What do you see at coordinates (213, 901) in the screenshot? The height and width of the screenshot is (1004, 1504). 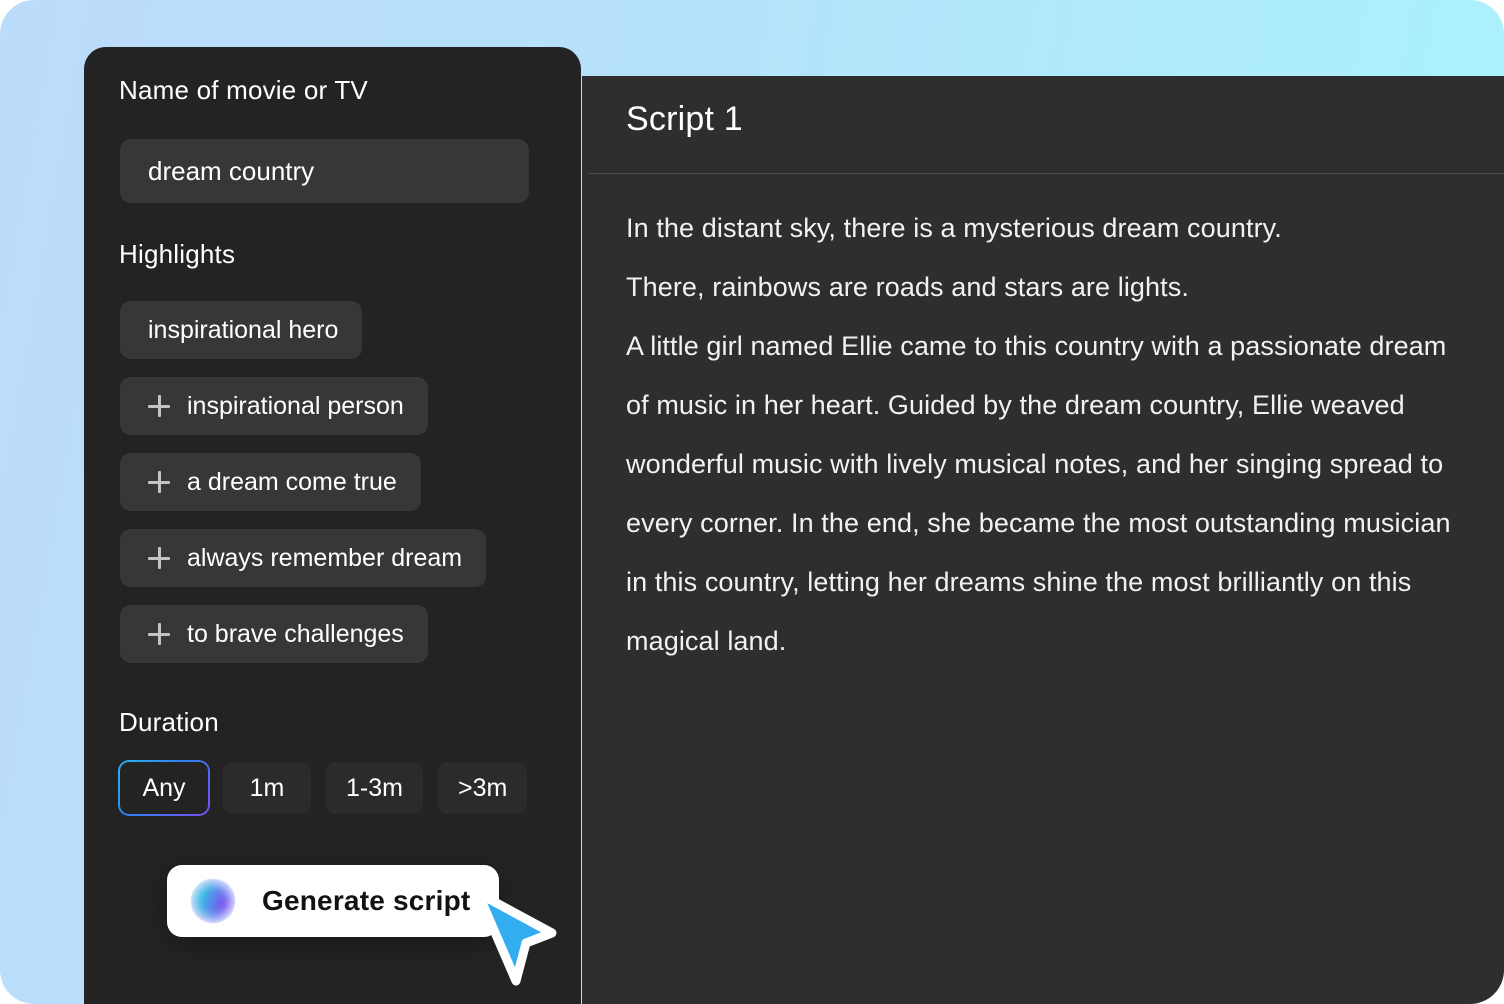 I see `sparkle-orb-icon` at bounding box center [213, 901].